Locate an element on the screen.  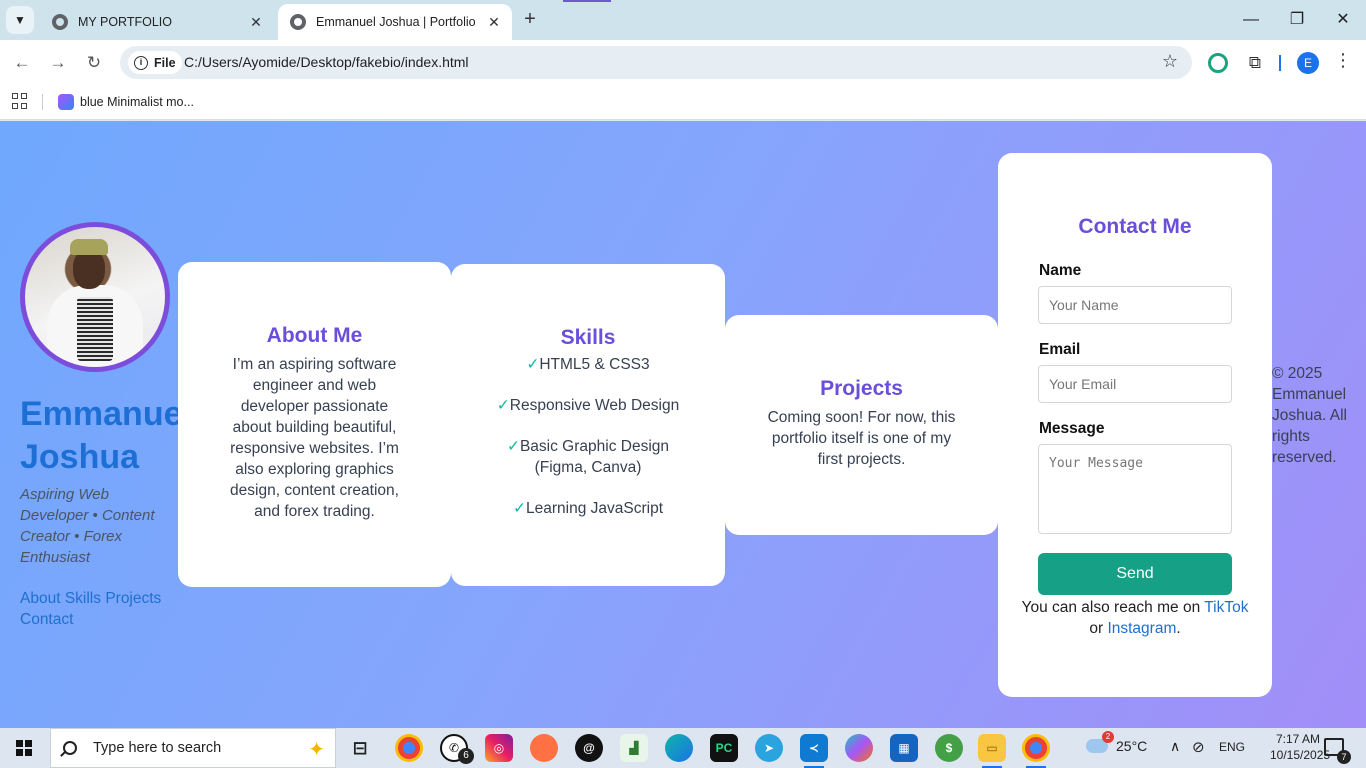
nav-link-contact: Contact is located at coordinates (46, 619).